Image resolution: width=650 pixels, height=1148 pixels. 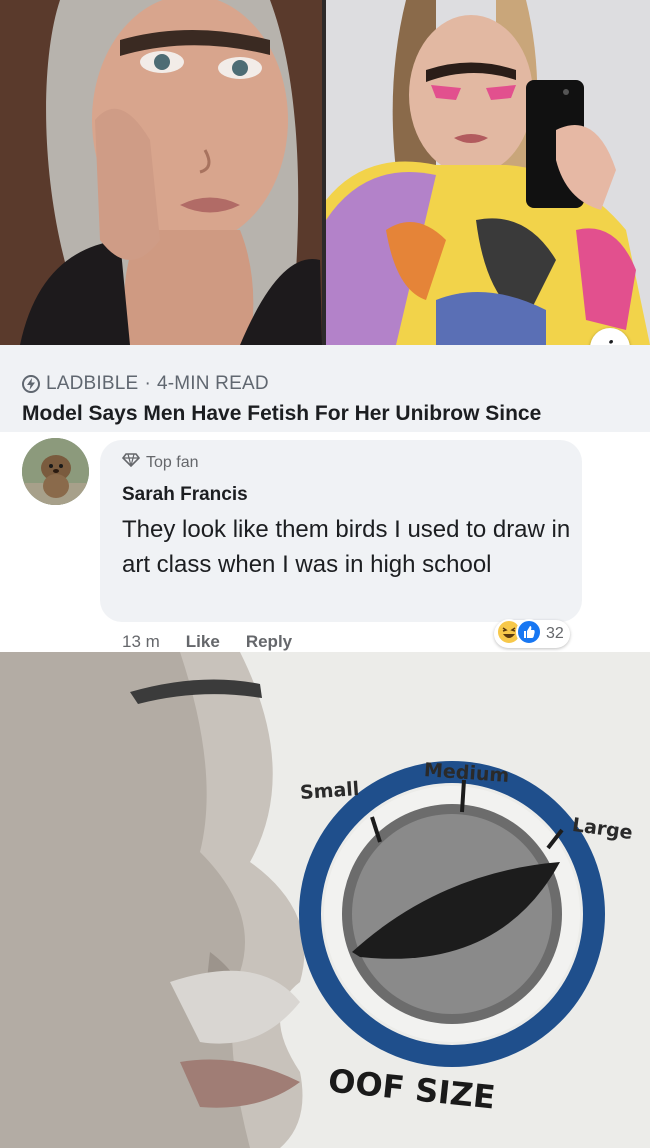 What do you see at coordinates (31, 384) in the screenshot?
I see `lightning-bolt-icon` at bounding box center [31, 384].